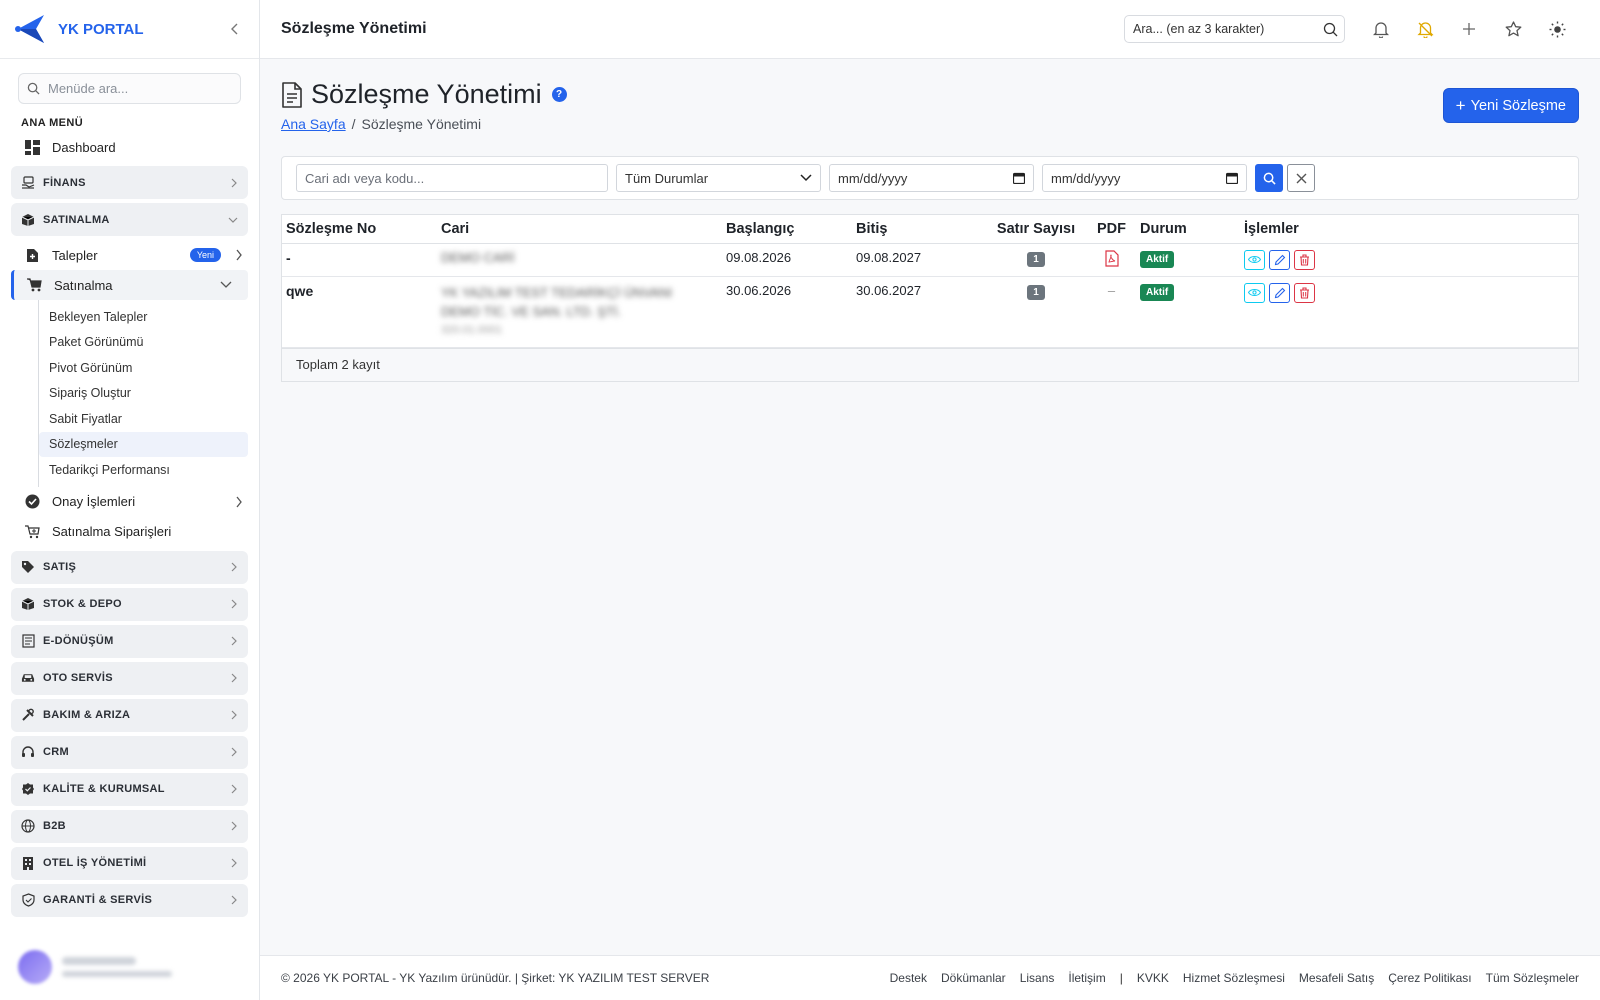 This screenshot has height=1000, width=1600. Describe the element at coordinates (143, 343) in the screenshot. I see `submenu-item: Paket Görünümü` at that location.